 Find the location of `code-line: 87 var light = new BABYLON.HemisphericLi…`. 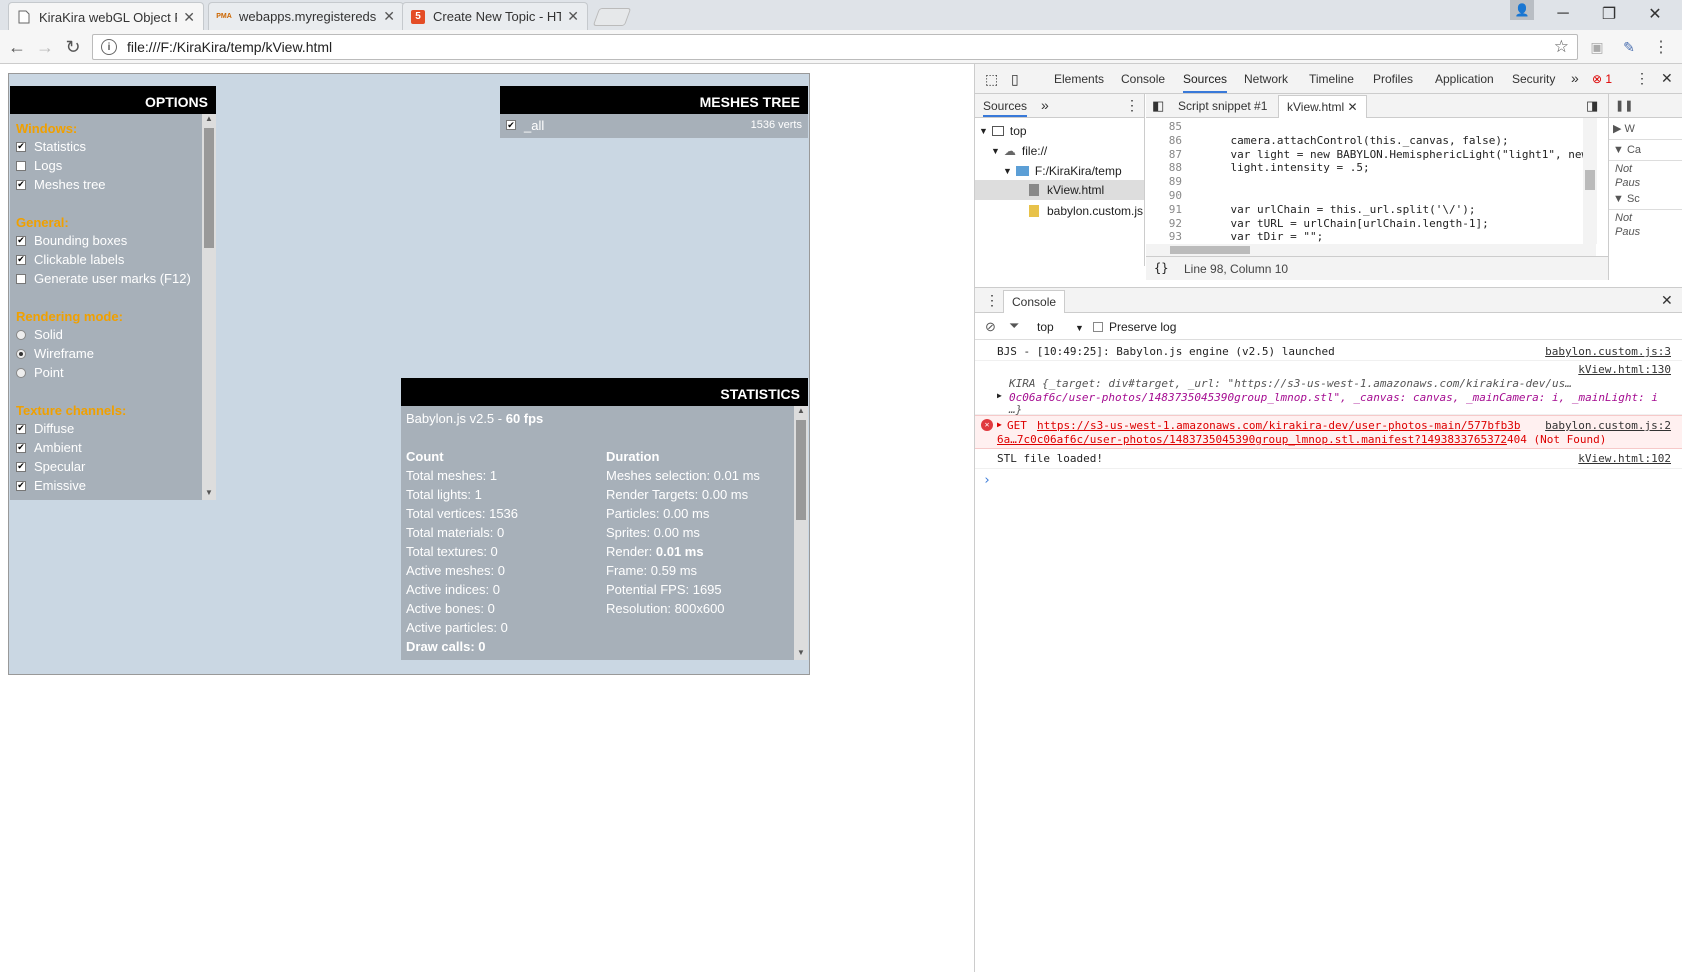

code-line: 87 var light = new BABYLON.HemisphericLi… is located at coordinates (1371, 155).